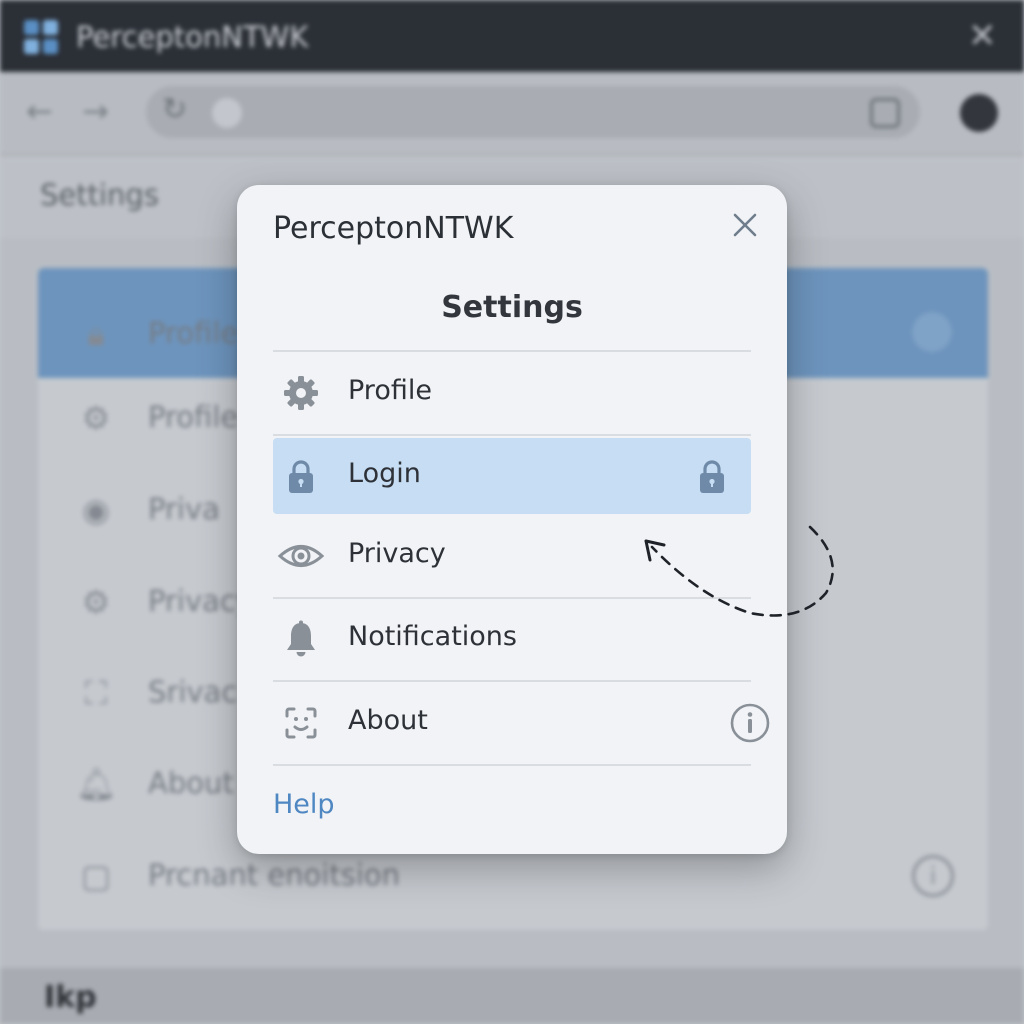 The width and height of the screenshot is (1024, 1024). Describe the element at coordinates (301, 556) in the screenshot. I see `eye-icon` at that location.